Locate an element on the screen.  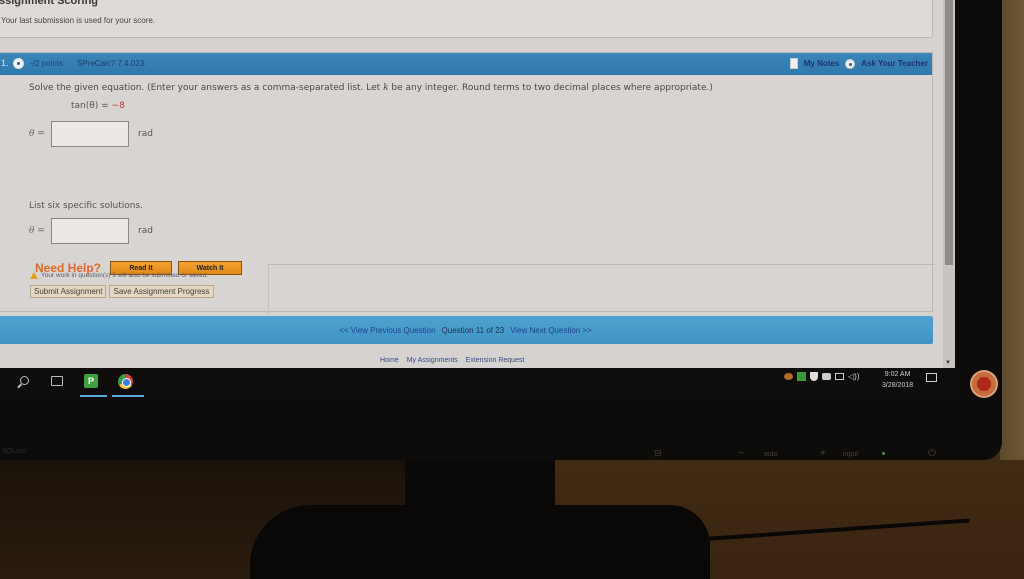
auto-label: auto is located at coordinates (771, 454).